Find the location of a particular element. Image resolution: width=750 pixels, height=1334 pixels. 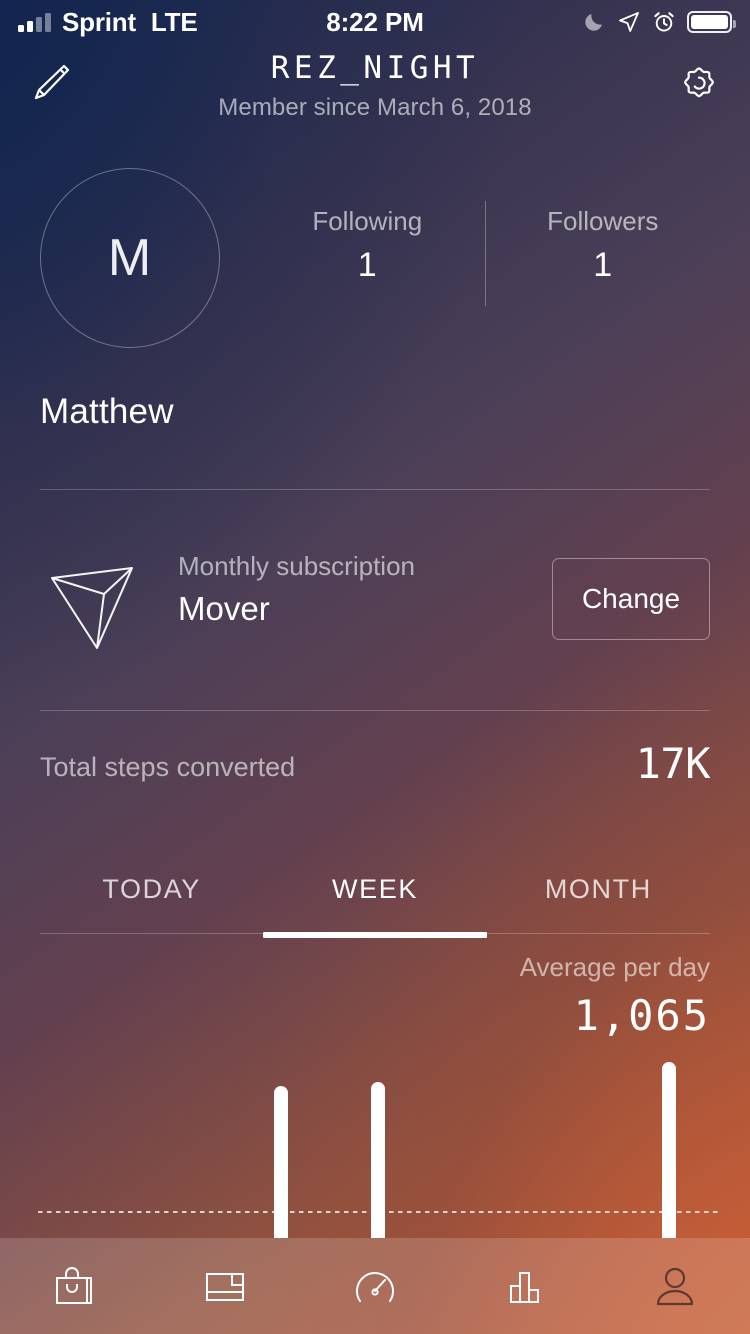

average-value: 1,065 is located at coordinates (641, 1015).